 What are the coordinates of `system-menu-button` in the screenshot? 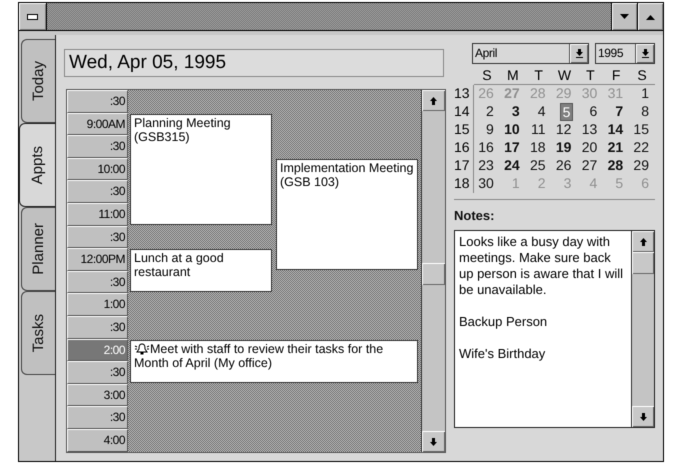 It's located at (33, 16).